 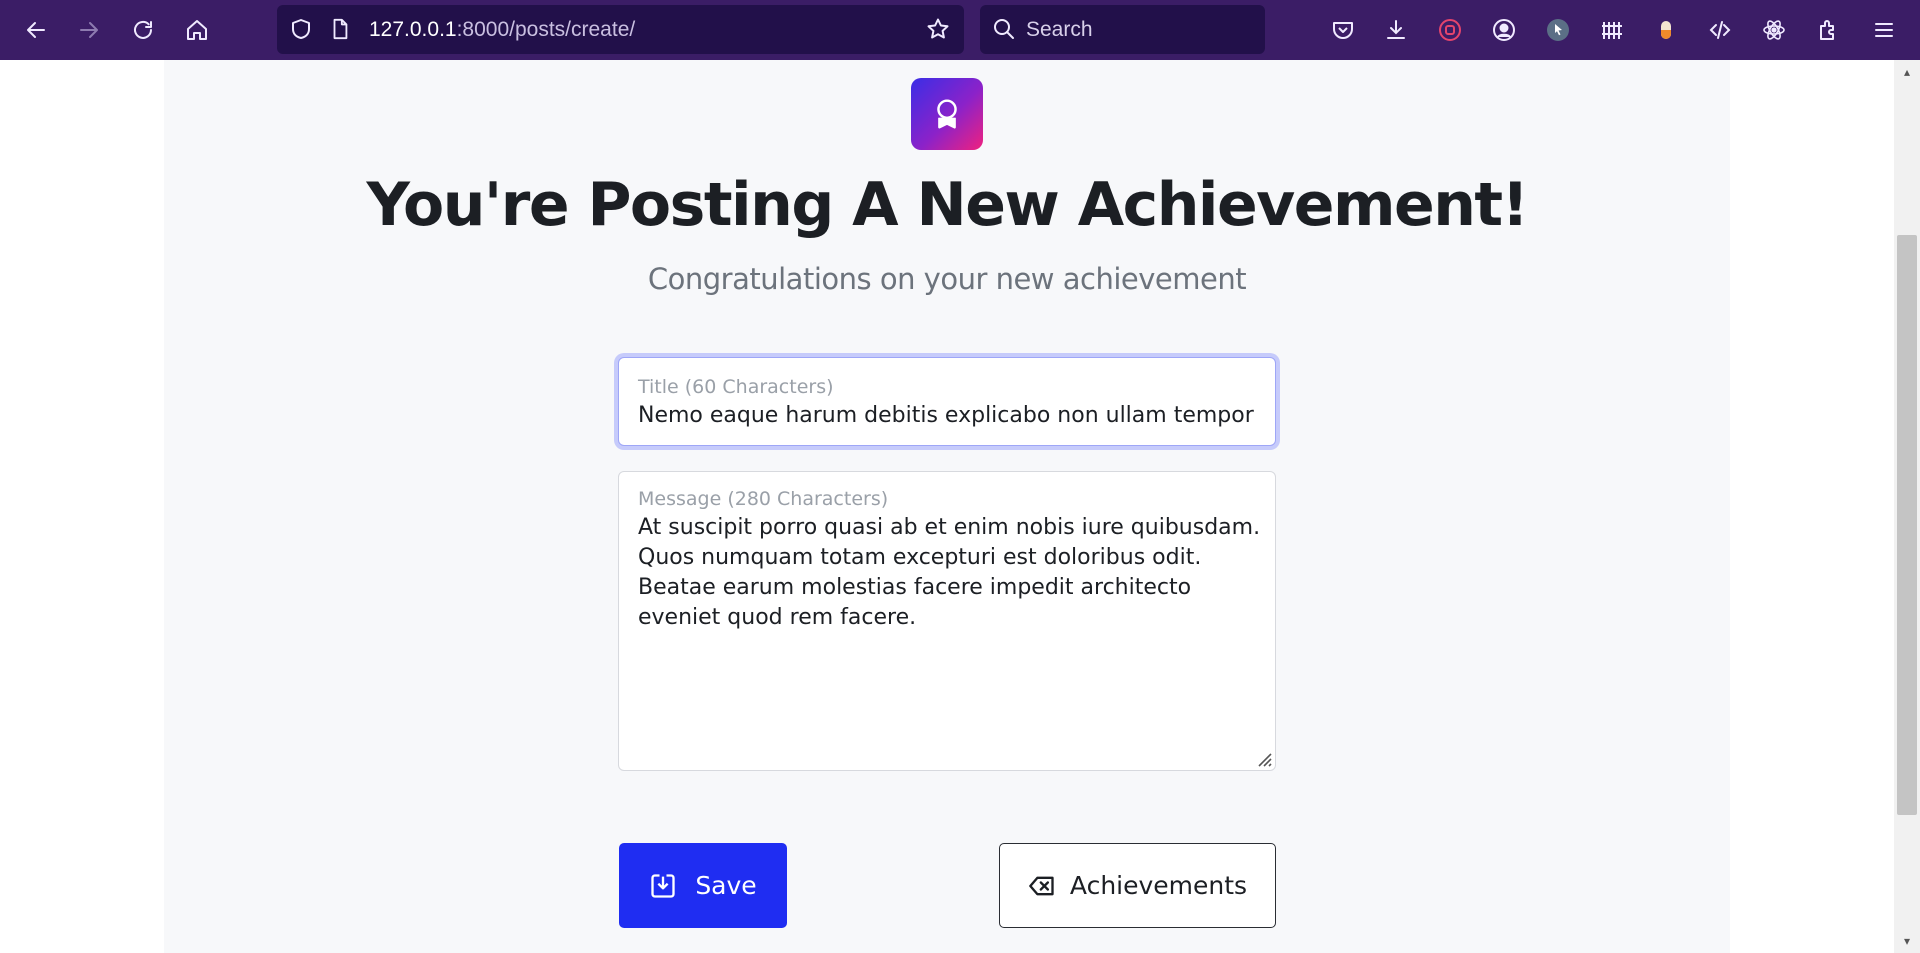 I want to click on forward-arrow-icon, so click(x=89, y=30).